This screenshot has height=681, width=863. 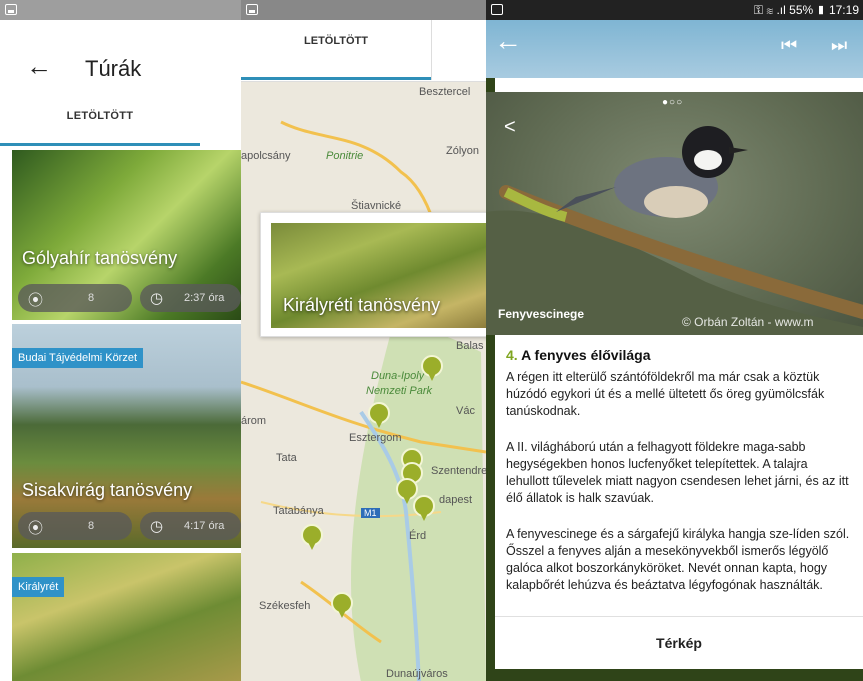 What do you see at coordinates (286, 458) in the screenshot?
I see `map-label: Tata` at bounding box center [286, 458].